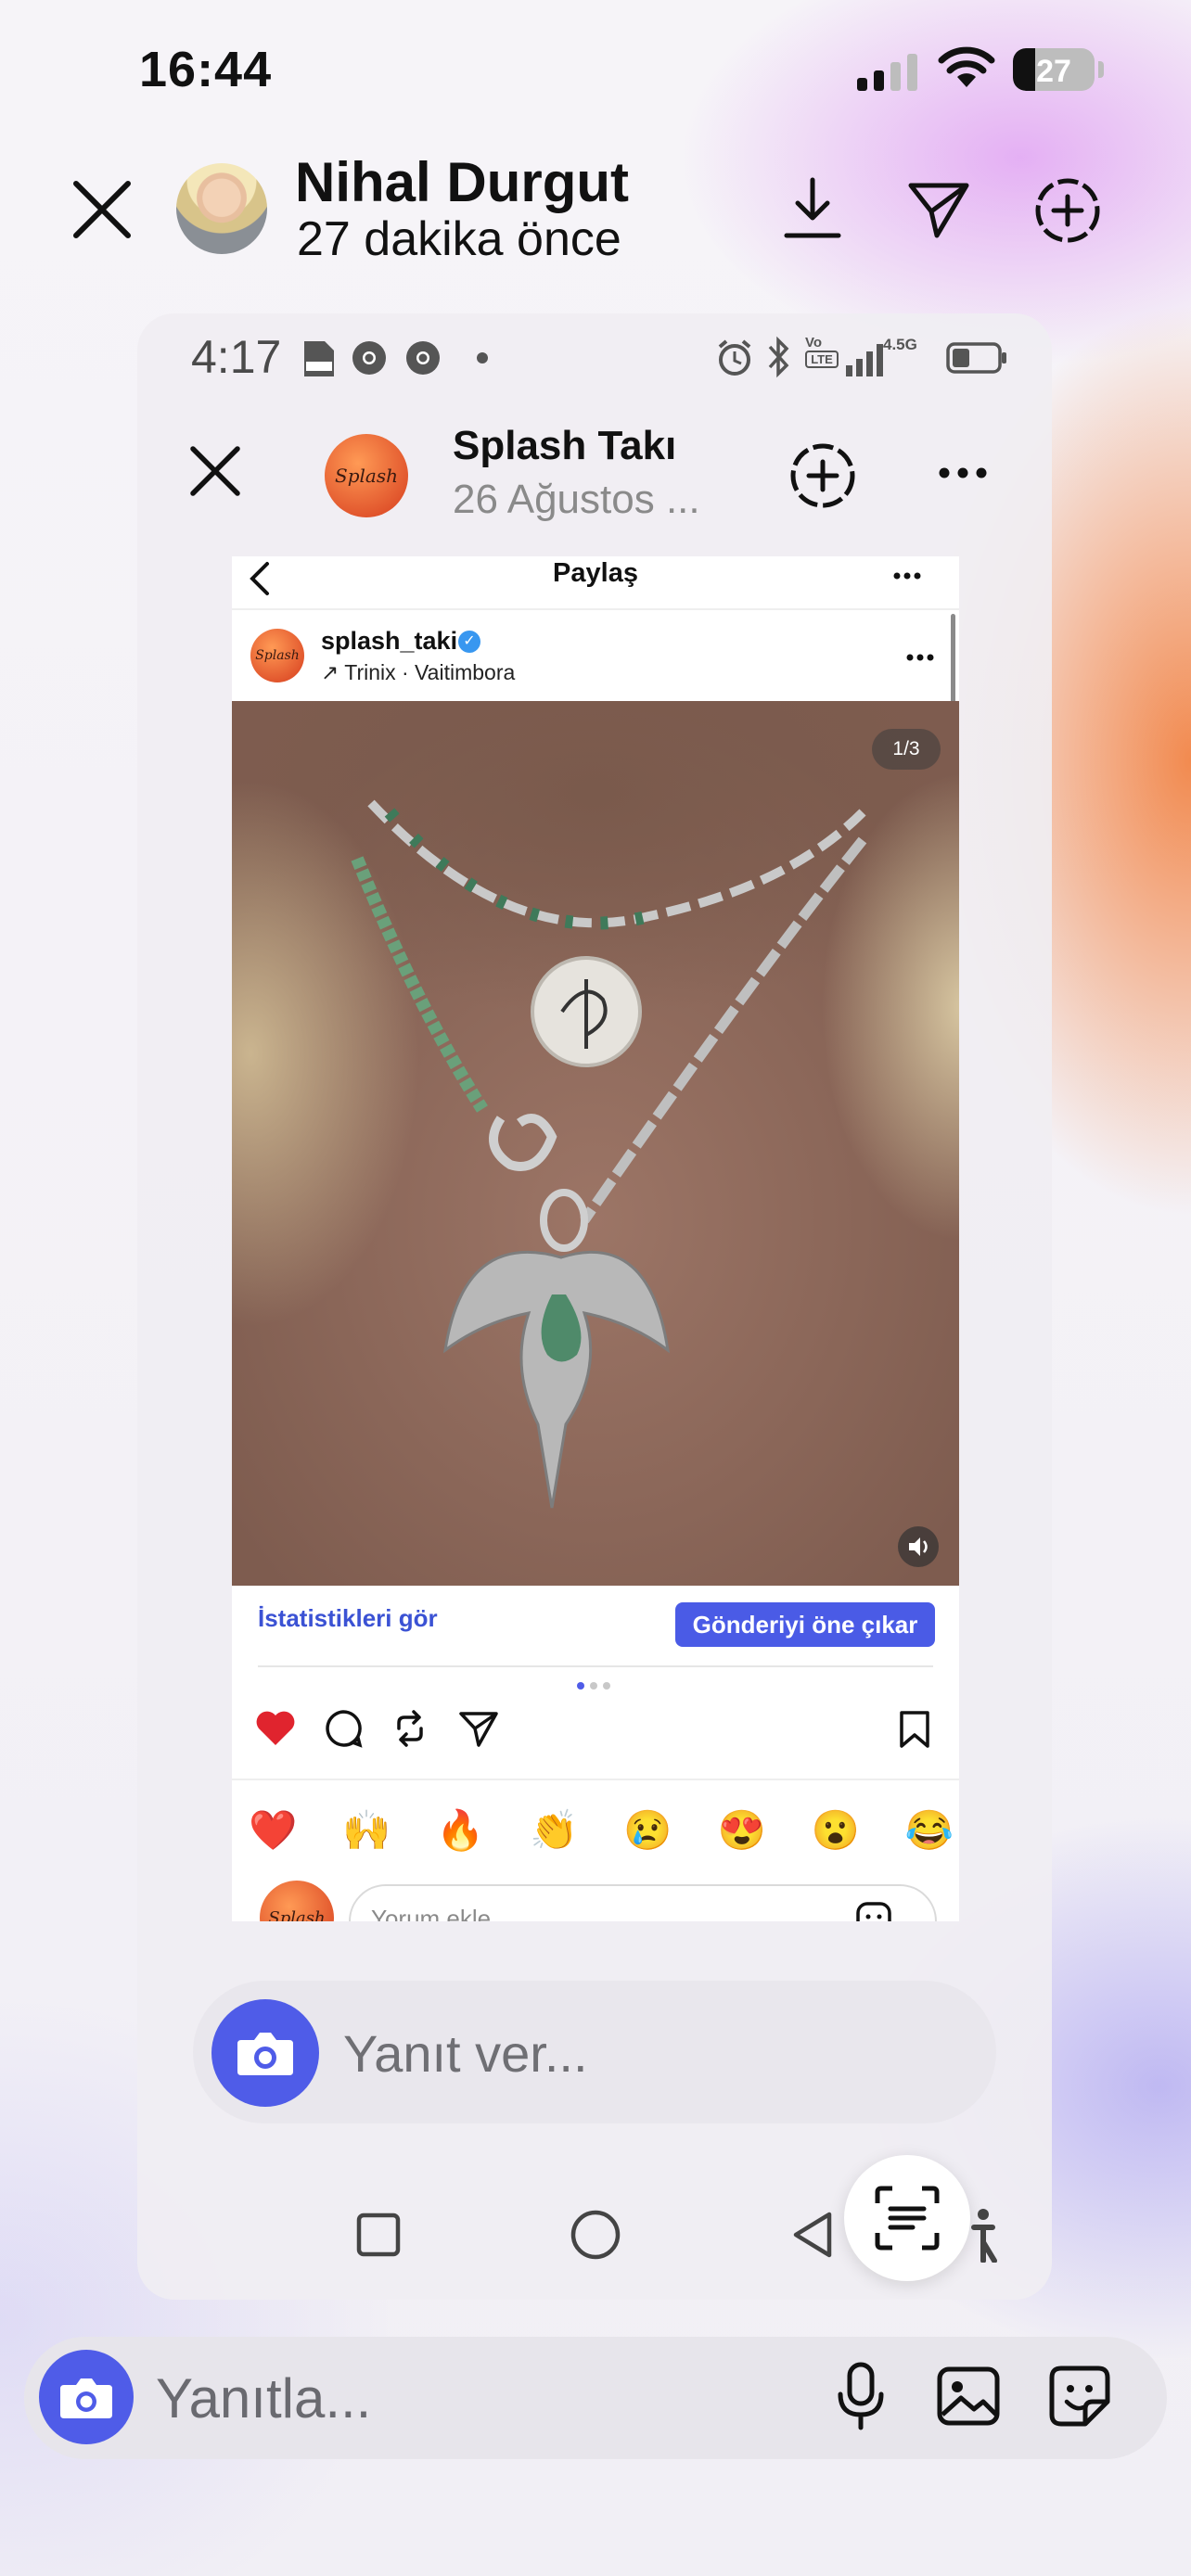 The width and height of the screenshot is (1191, 2576). What do you see at coordinates (215, 471) in the screenshot?
I see `inner-close-icon` at bounding box center [215, 471].